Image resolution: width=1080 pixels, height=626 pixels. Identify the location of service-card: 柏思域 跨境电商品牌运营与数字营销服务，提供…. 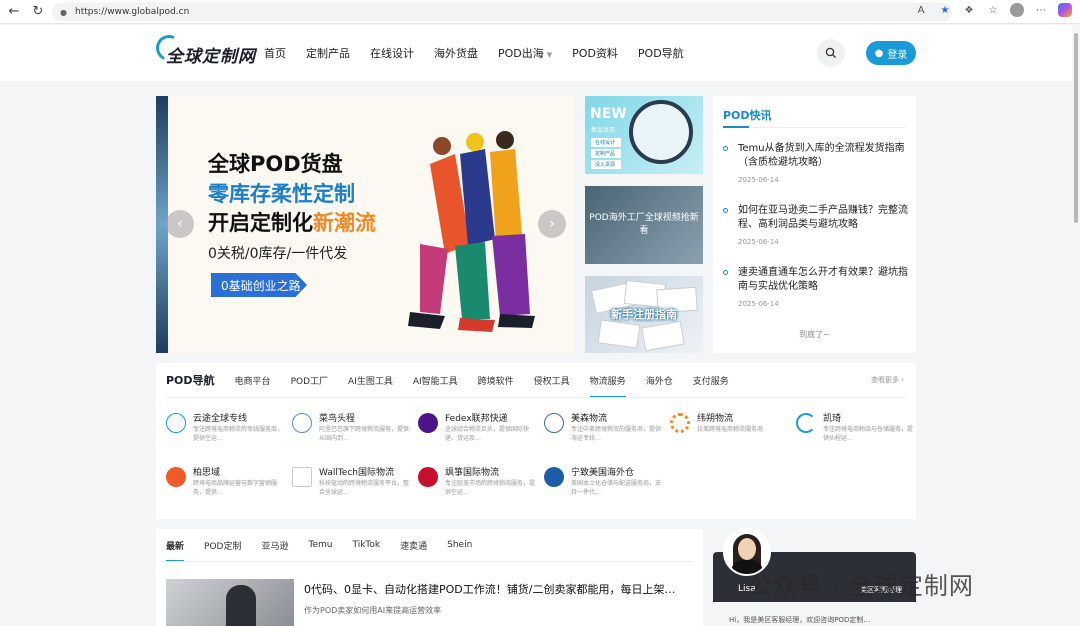
(228, 486).